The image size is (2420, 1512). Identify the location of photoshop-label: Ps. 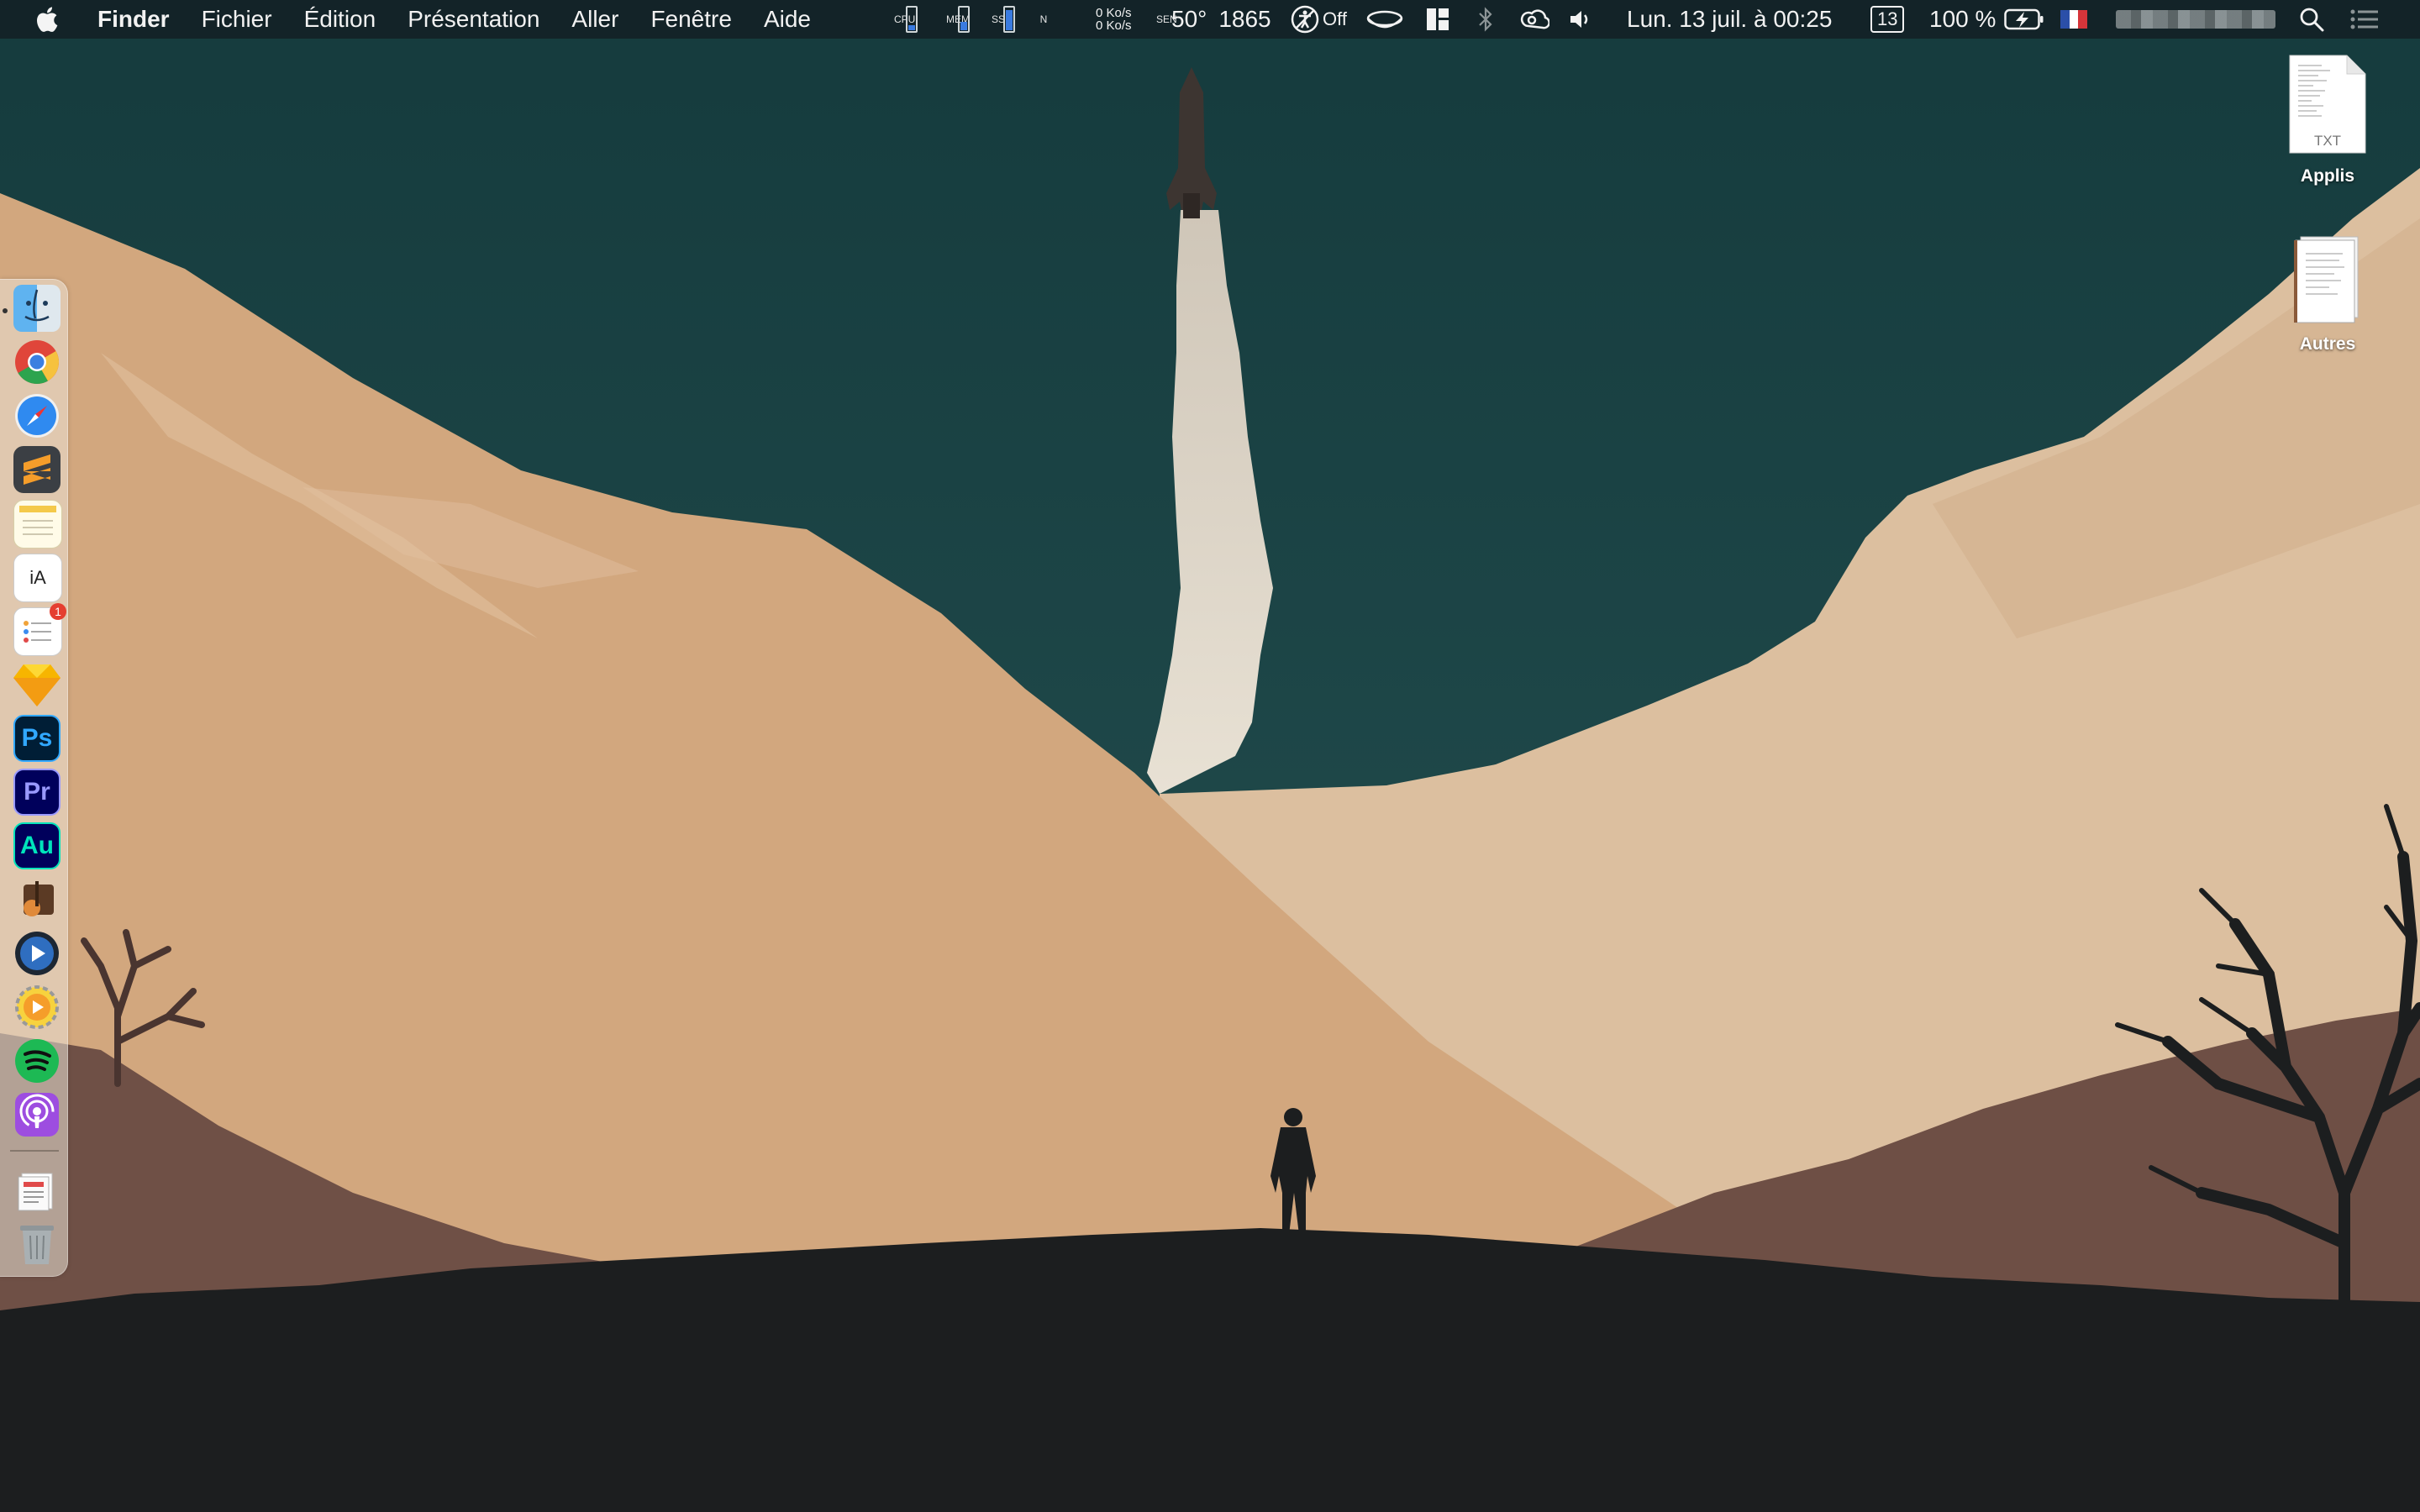
(37, 738).